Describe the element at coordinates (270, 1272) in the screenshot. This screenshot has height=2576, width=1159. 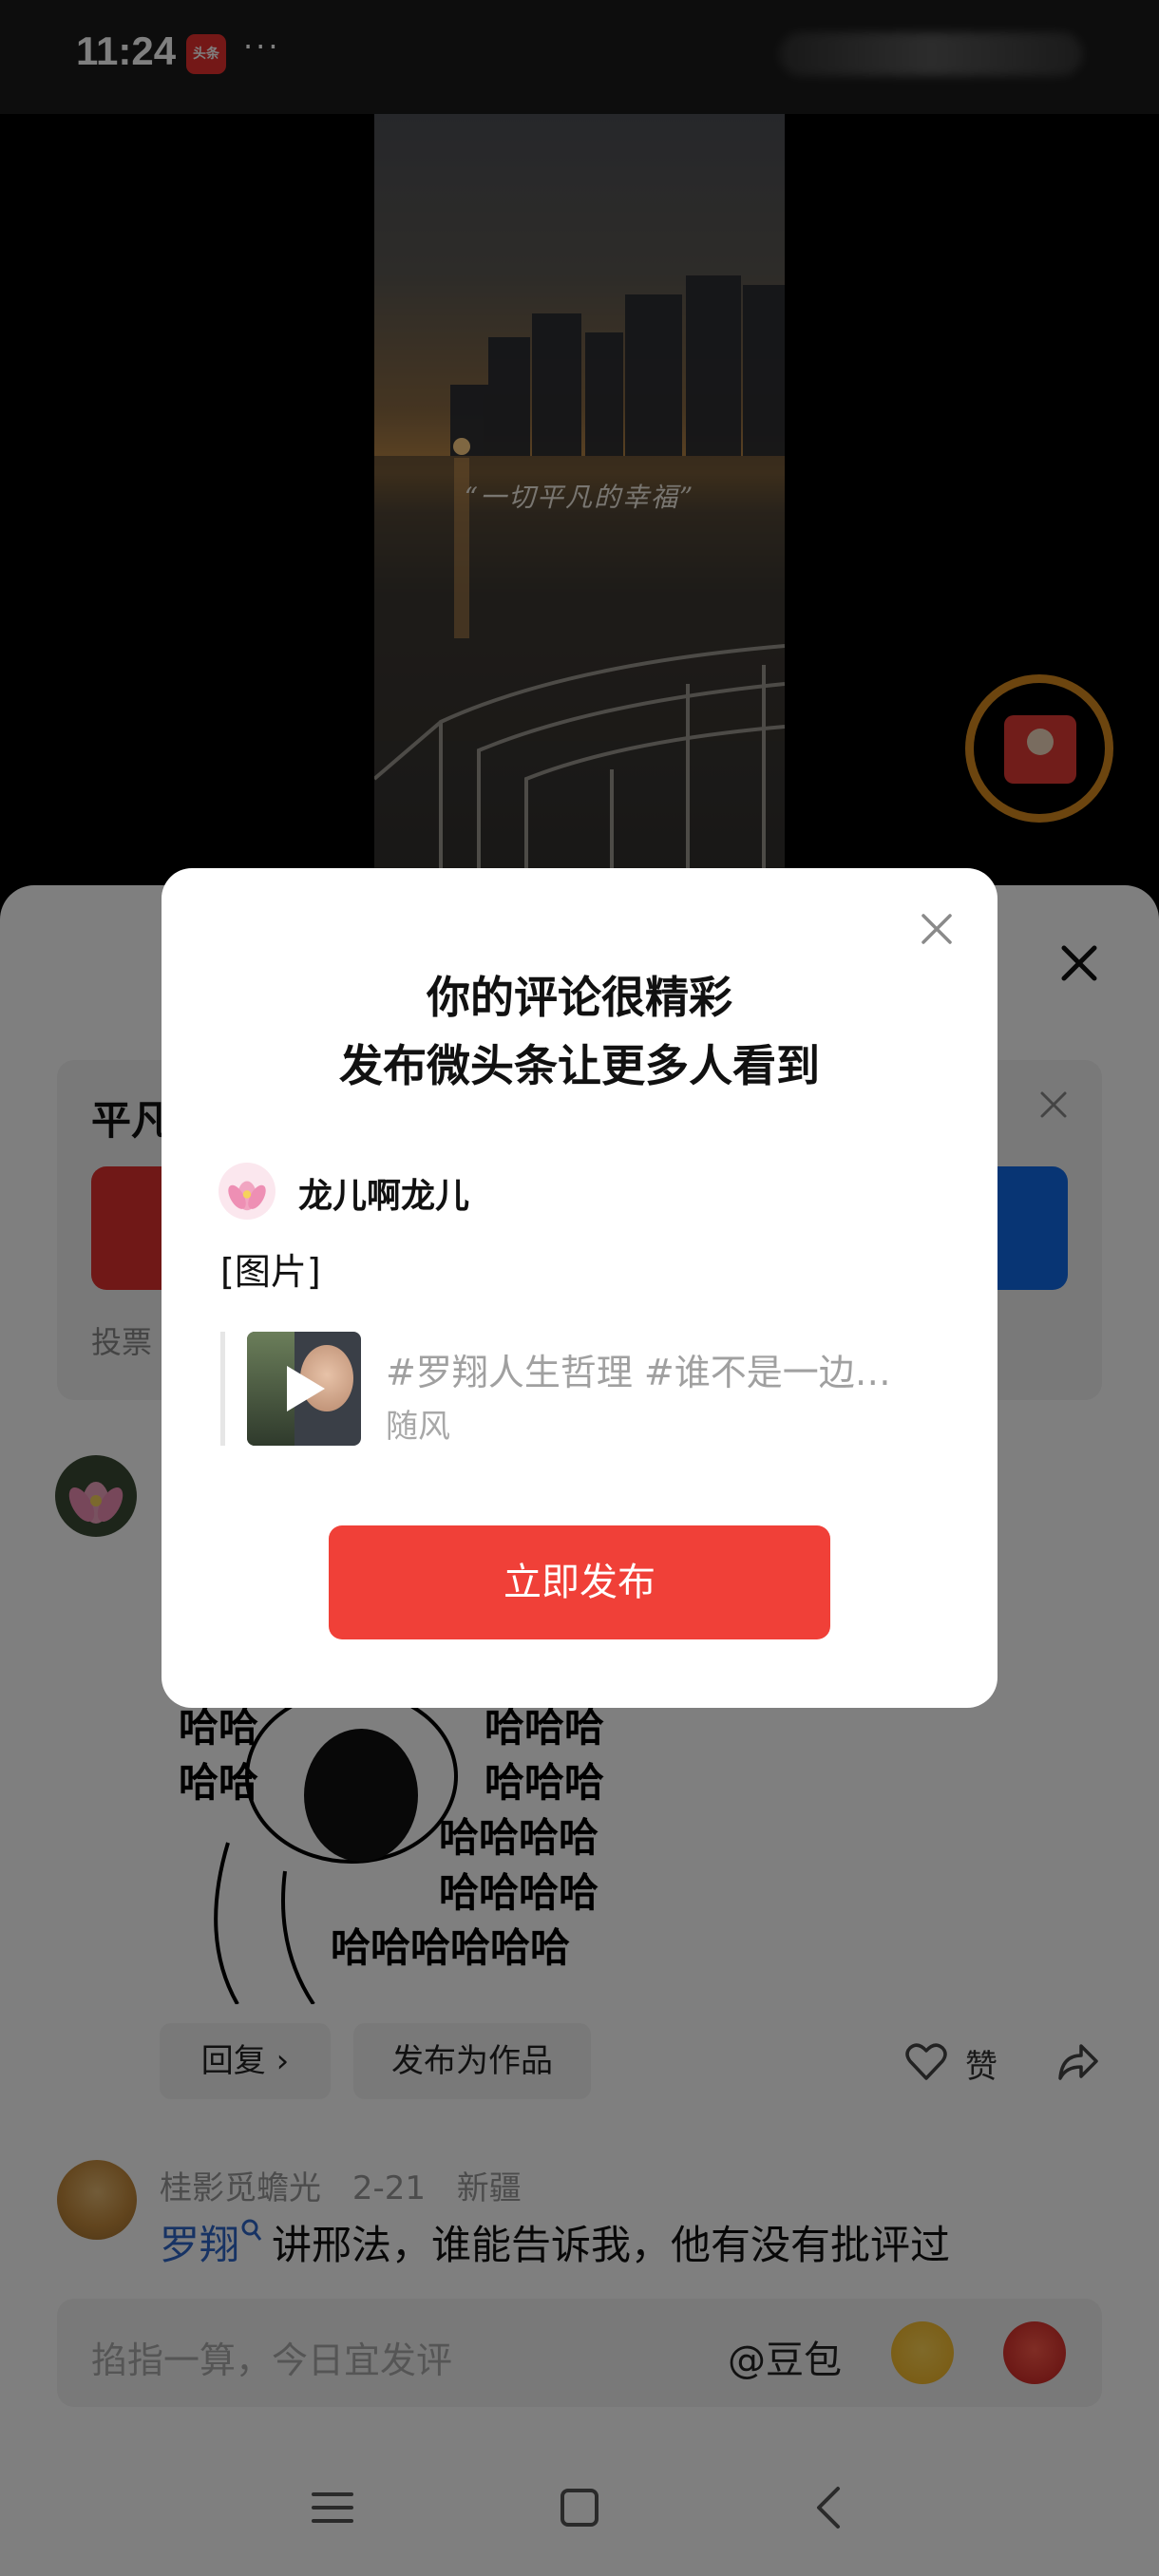
I see `image-placeholder-tag: [图片]` at that location.